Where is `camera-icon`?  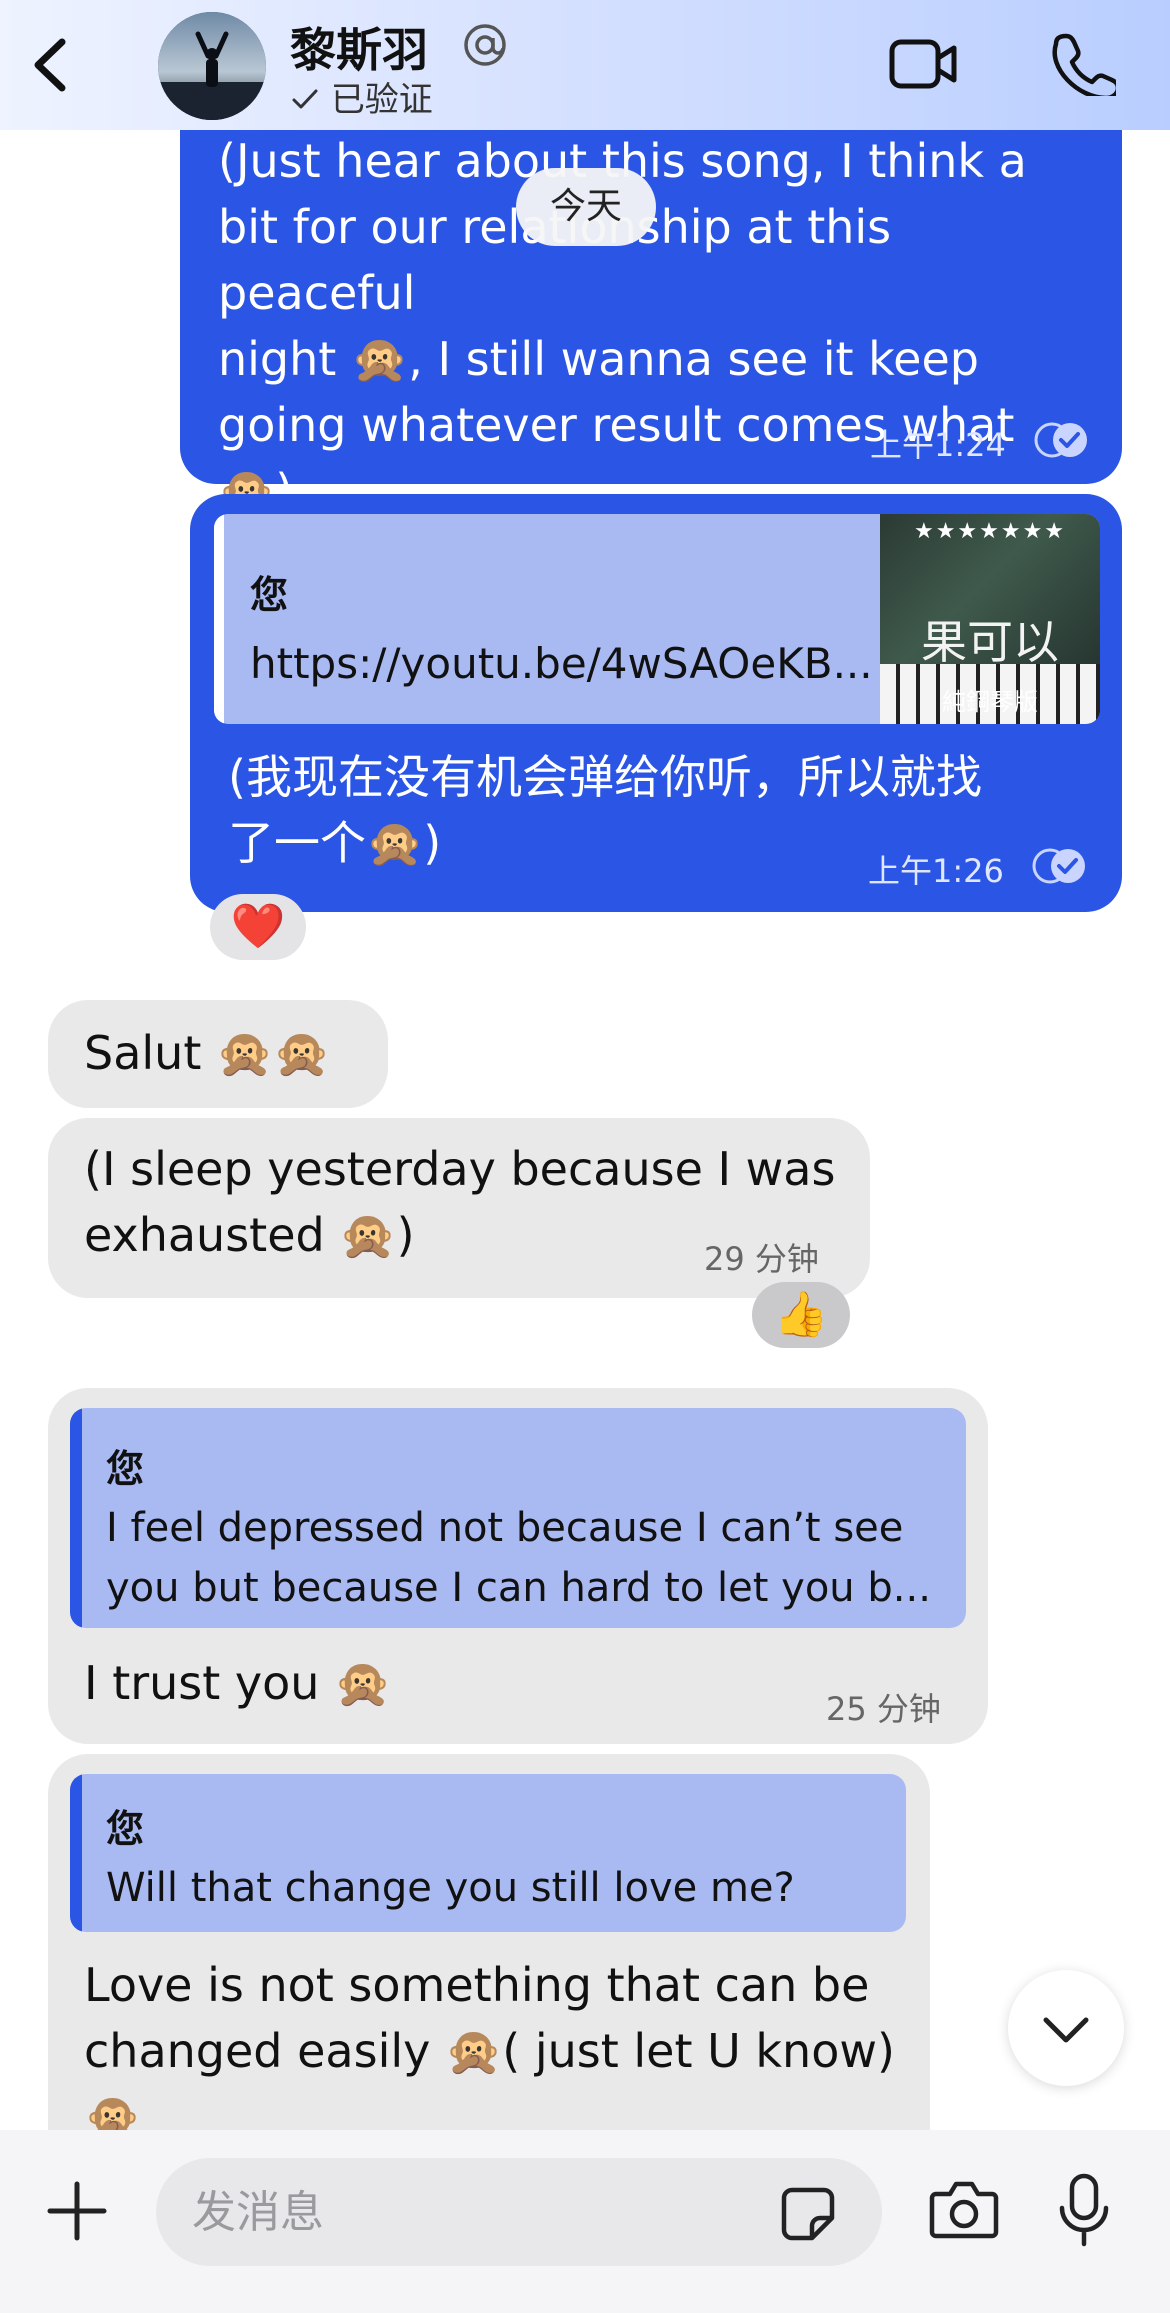
camera-icon is located at coordinates (964, 2209).